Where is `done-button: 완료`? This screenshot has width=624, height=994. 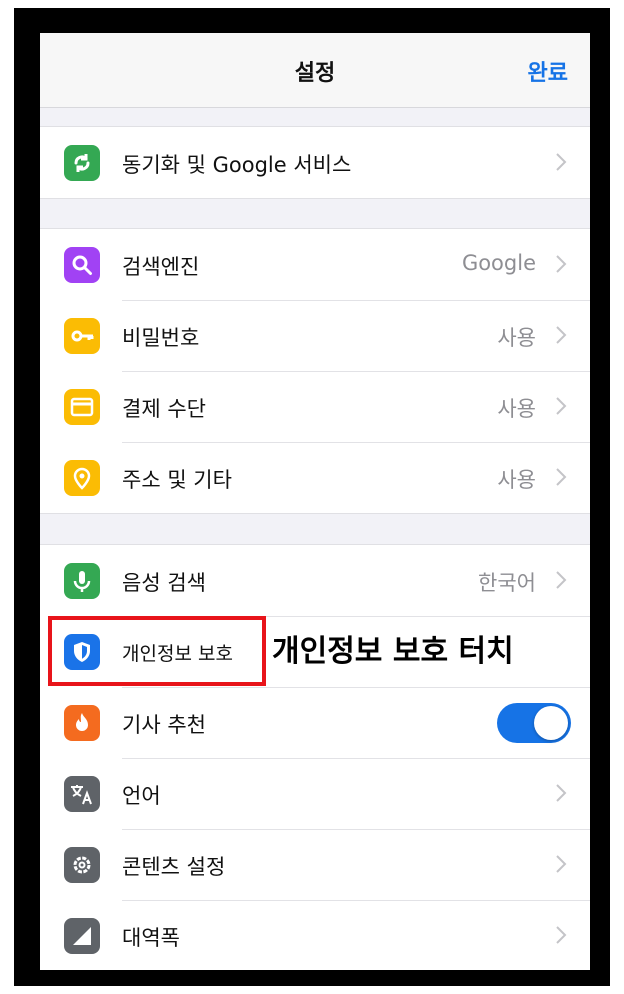 done-button: 완료 is located at coordinates (548, 71).